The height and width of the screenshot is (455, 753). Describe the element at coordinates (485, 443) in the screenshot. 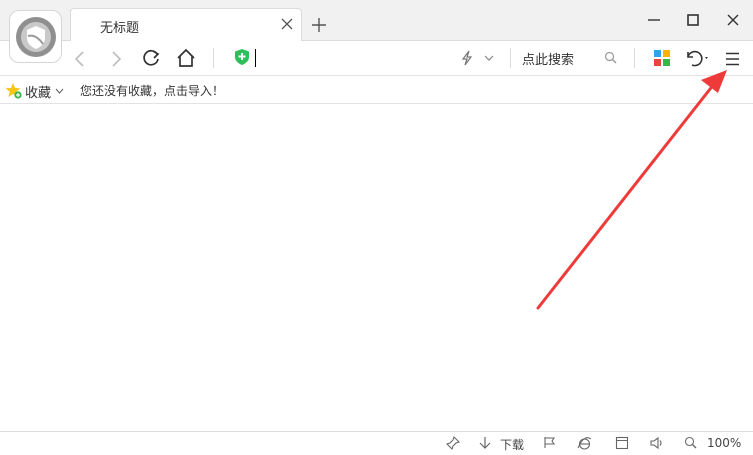

I see `download-icon` at that location.